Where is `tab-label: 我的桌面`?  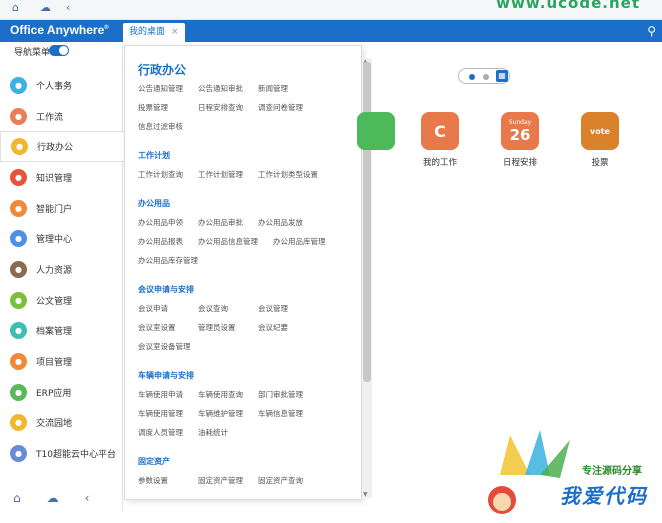
tab-label: 我的桌面 is located at coordinates (147, 32).